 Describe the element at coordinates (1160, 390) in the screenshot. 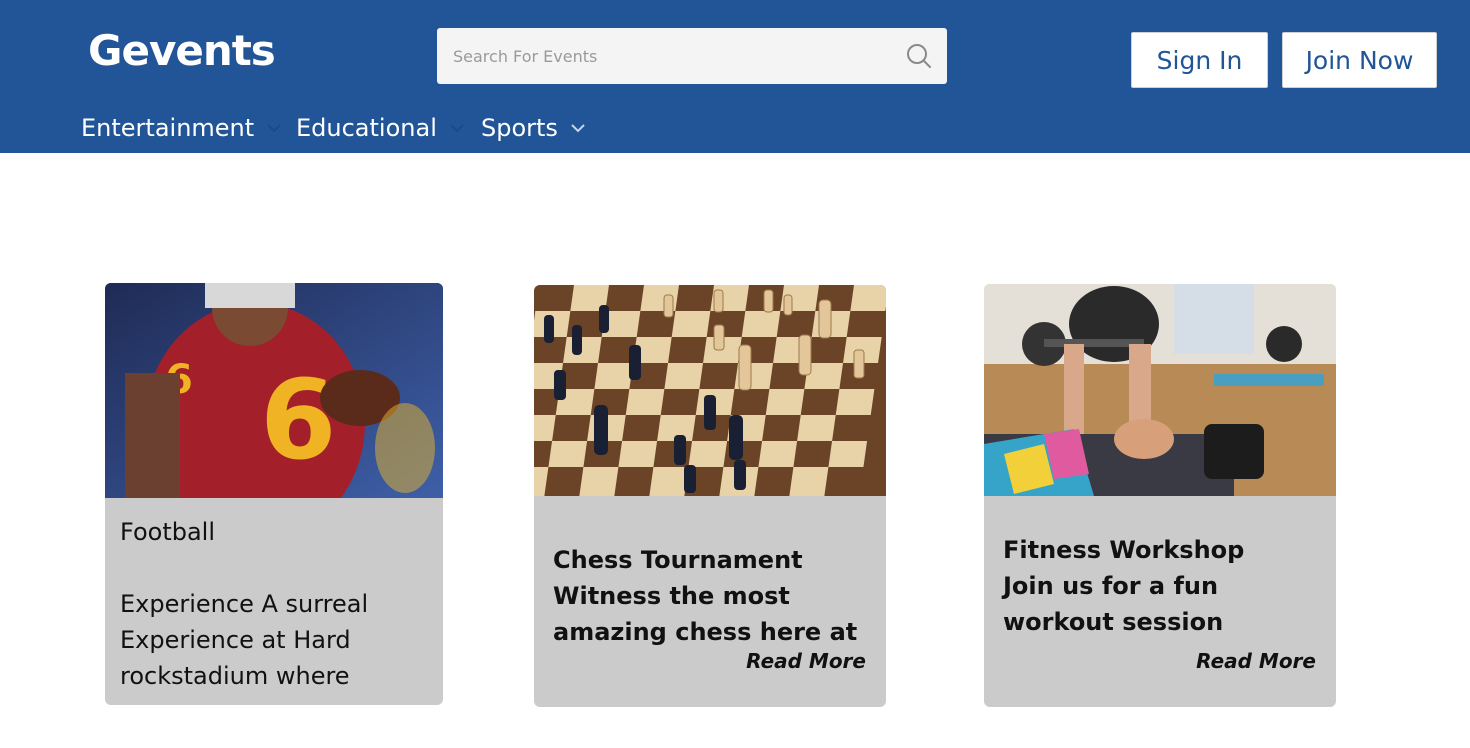

I see `fitness-class-image` at that location.